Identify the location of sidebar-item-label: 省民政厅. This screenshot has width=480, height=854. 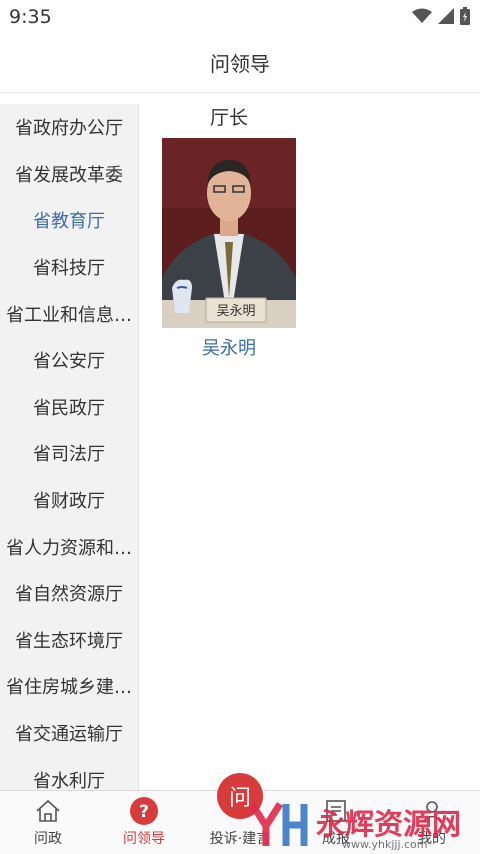
(69, 408).